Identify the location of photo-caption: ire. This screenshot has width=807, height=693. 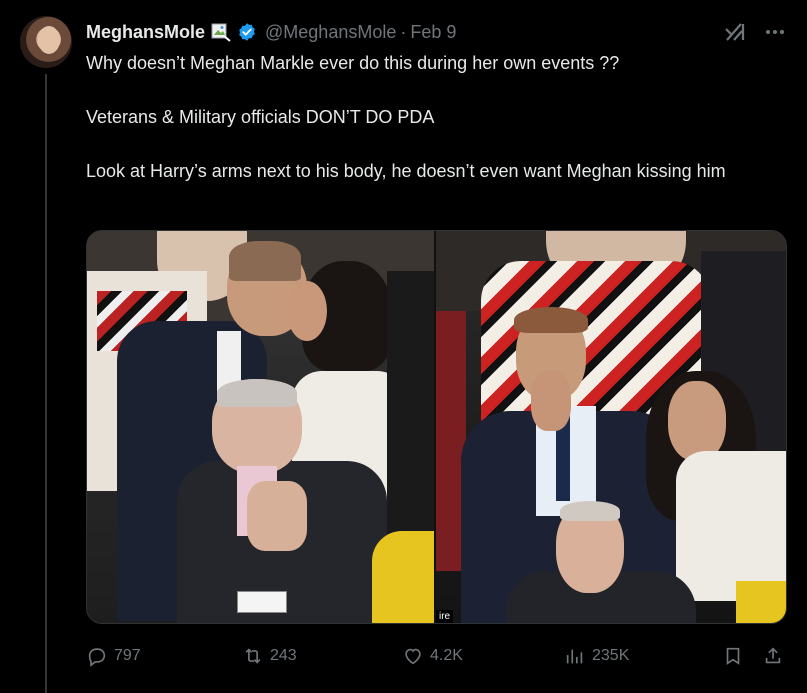
(445, 616).